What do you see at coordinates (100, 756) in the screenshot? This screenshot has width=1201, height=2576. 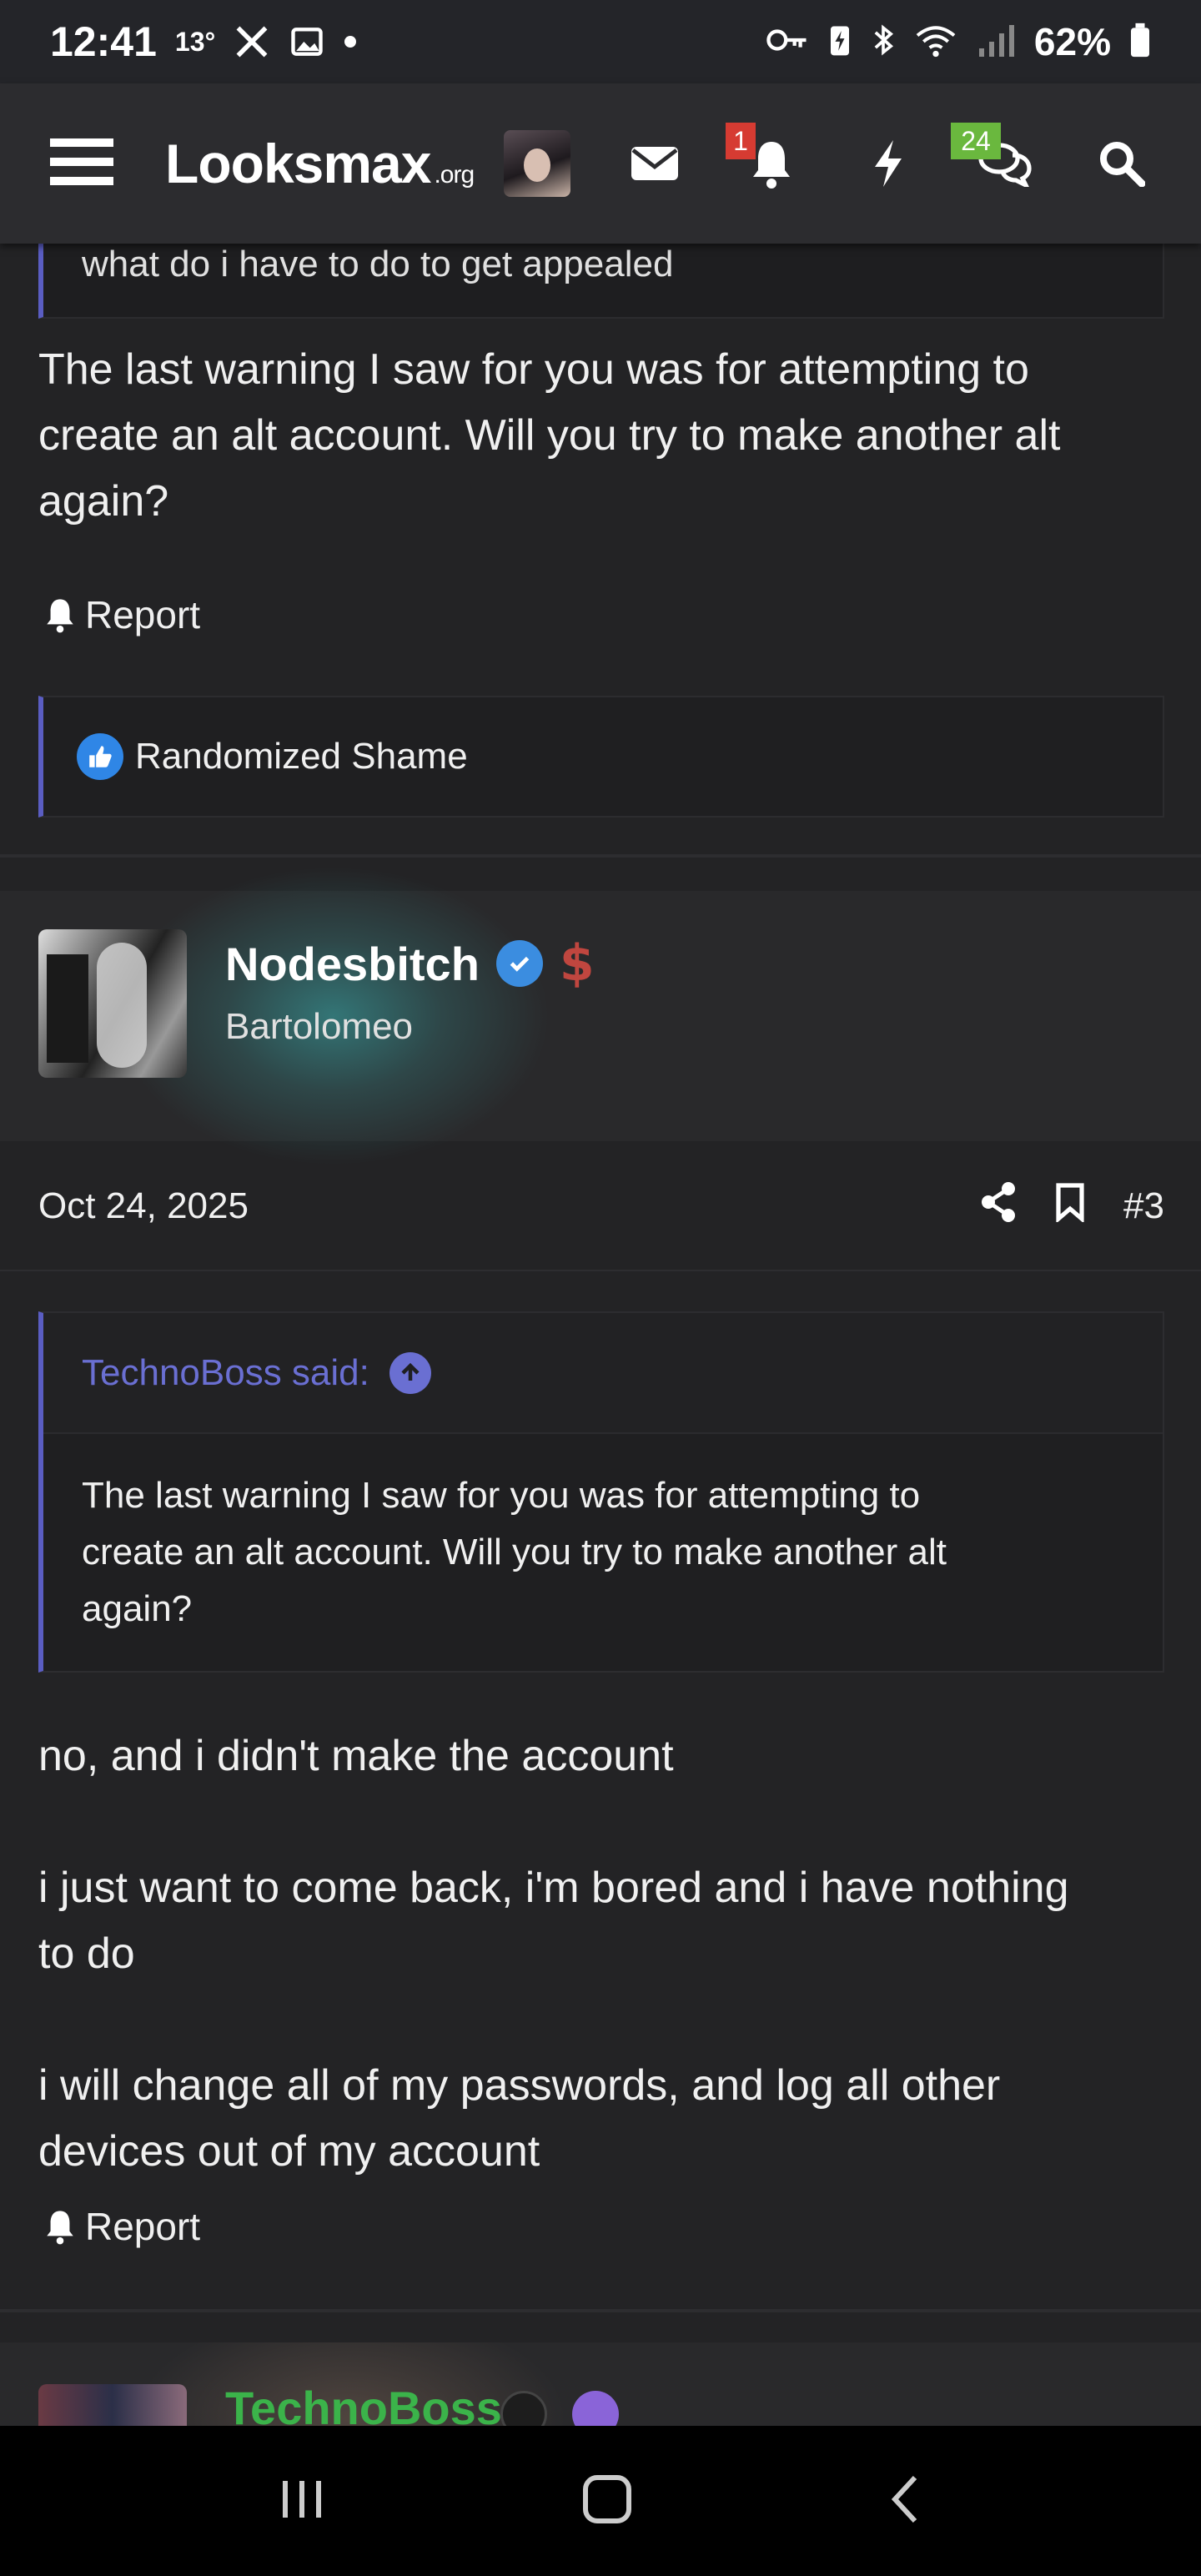 I see `like-reaction-icon` at bounding box center [100, 756].